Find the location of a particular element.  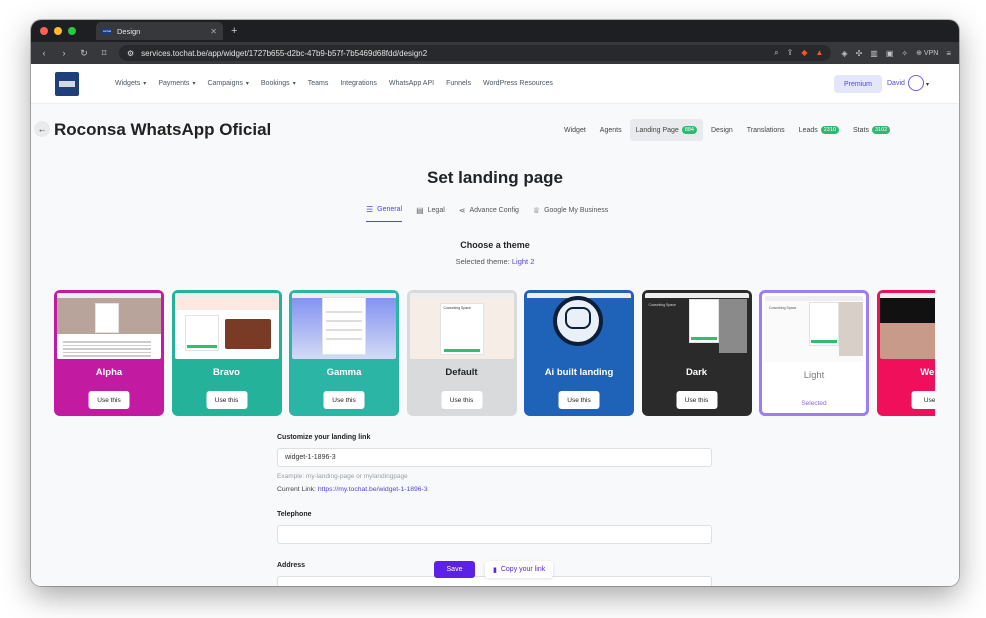

tab-label: Landing Page is located at coordinates (657, 130).